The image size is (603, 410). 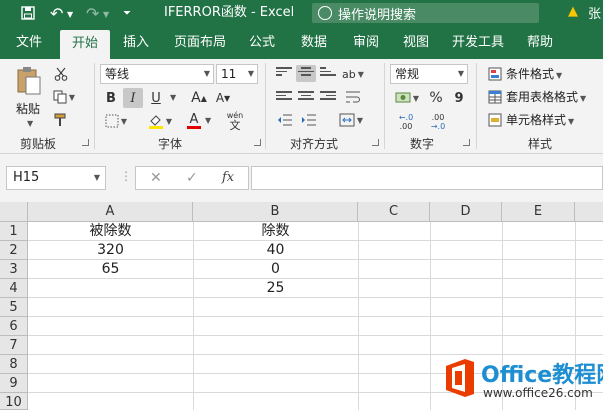 What do you see at coordinates (275, 212) in the screenshot?
I see `column-header-b: B` at bounding box center [275, 212].